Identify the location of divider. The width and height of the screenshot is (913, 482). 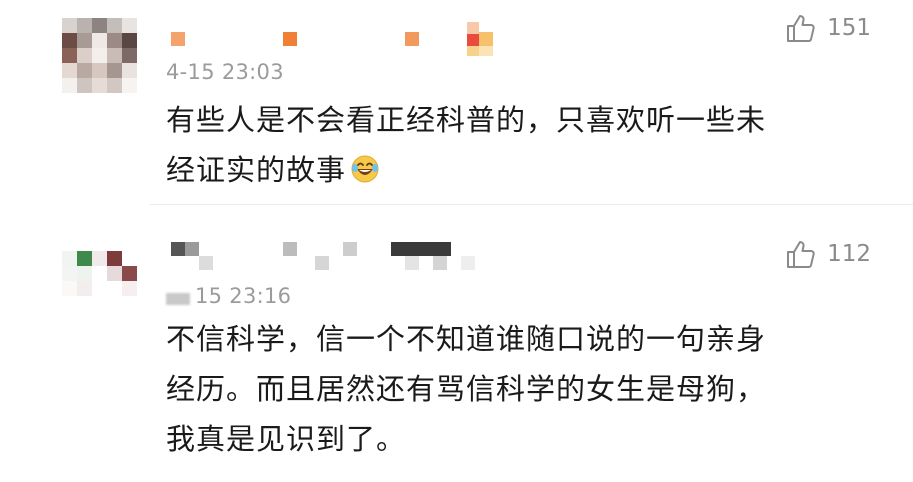
(531, 204).